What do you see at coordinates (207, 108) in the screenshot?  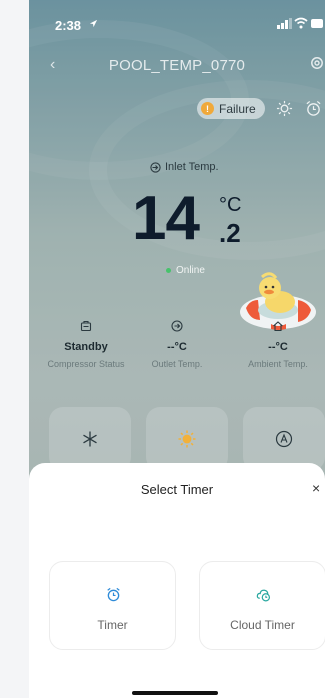 I see `warning-icon: !` at bounding box center [207, 108].